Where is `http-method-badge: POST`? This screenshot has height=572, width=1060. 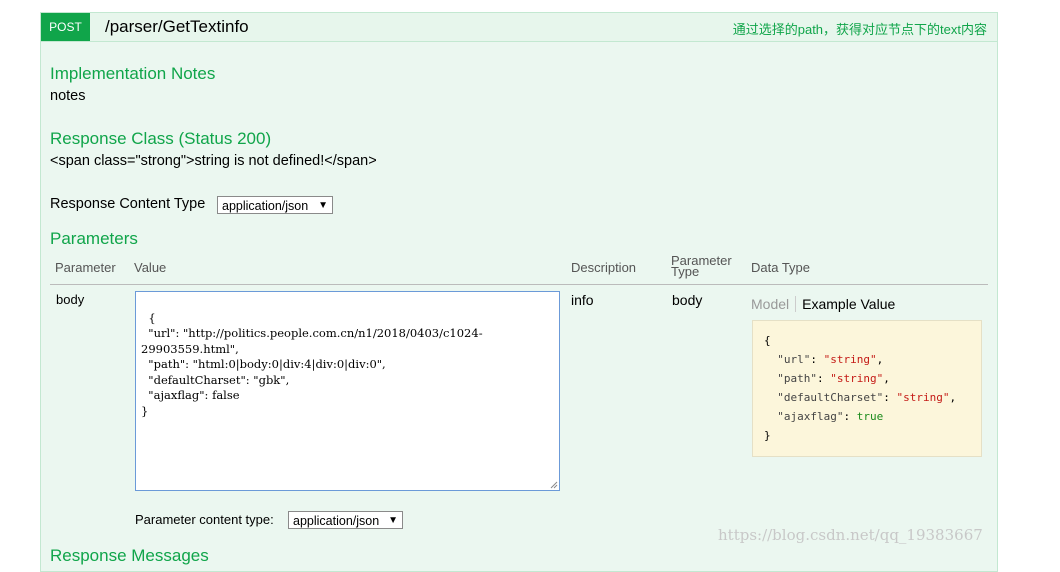 http-method-badge: POST is located at coordinates (65, 27).